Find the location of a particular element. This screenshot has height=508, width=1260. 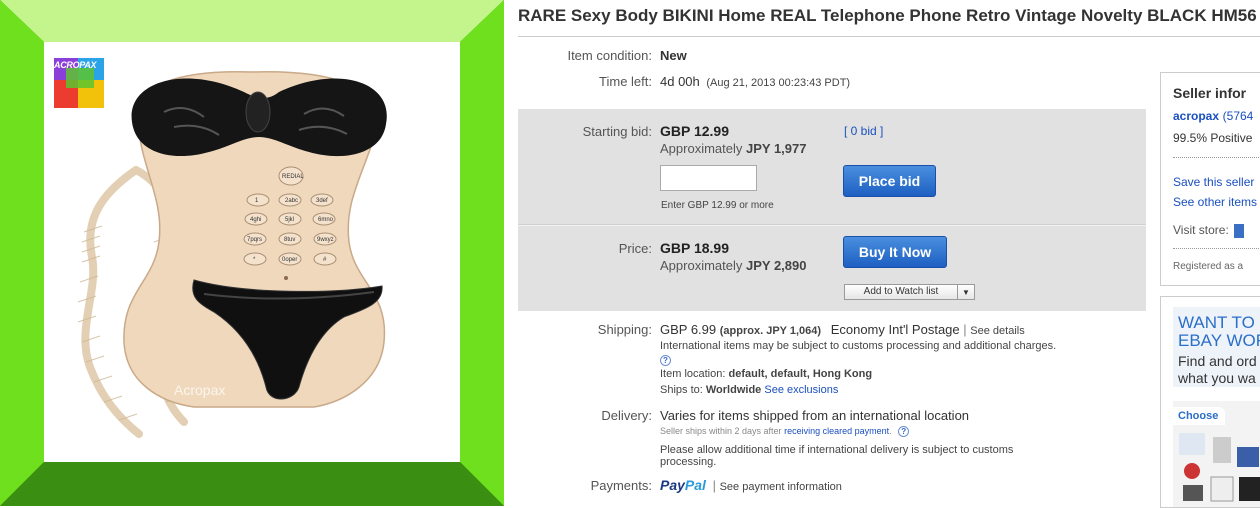

svg-text: 2abc is located at coordinates (291, 201).